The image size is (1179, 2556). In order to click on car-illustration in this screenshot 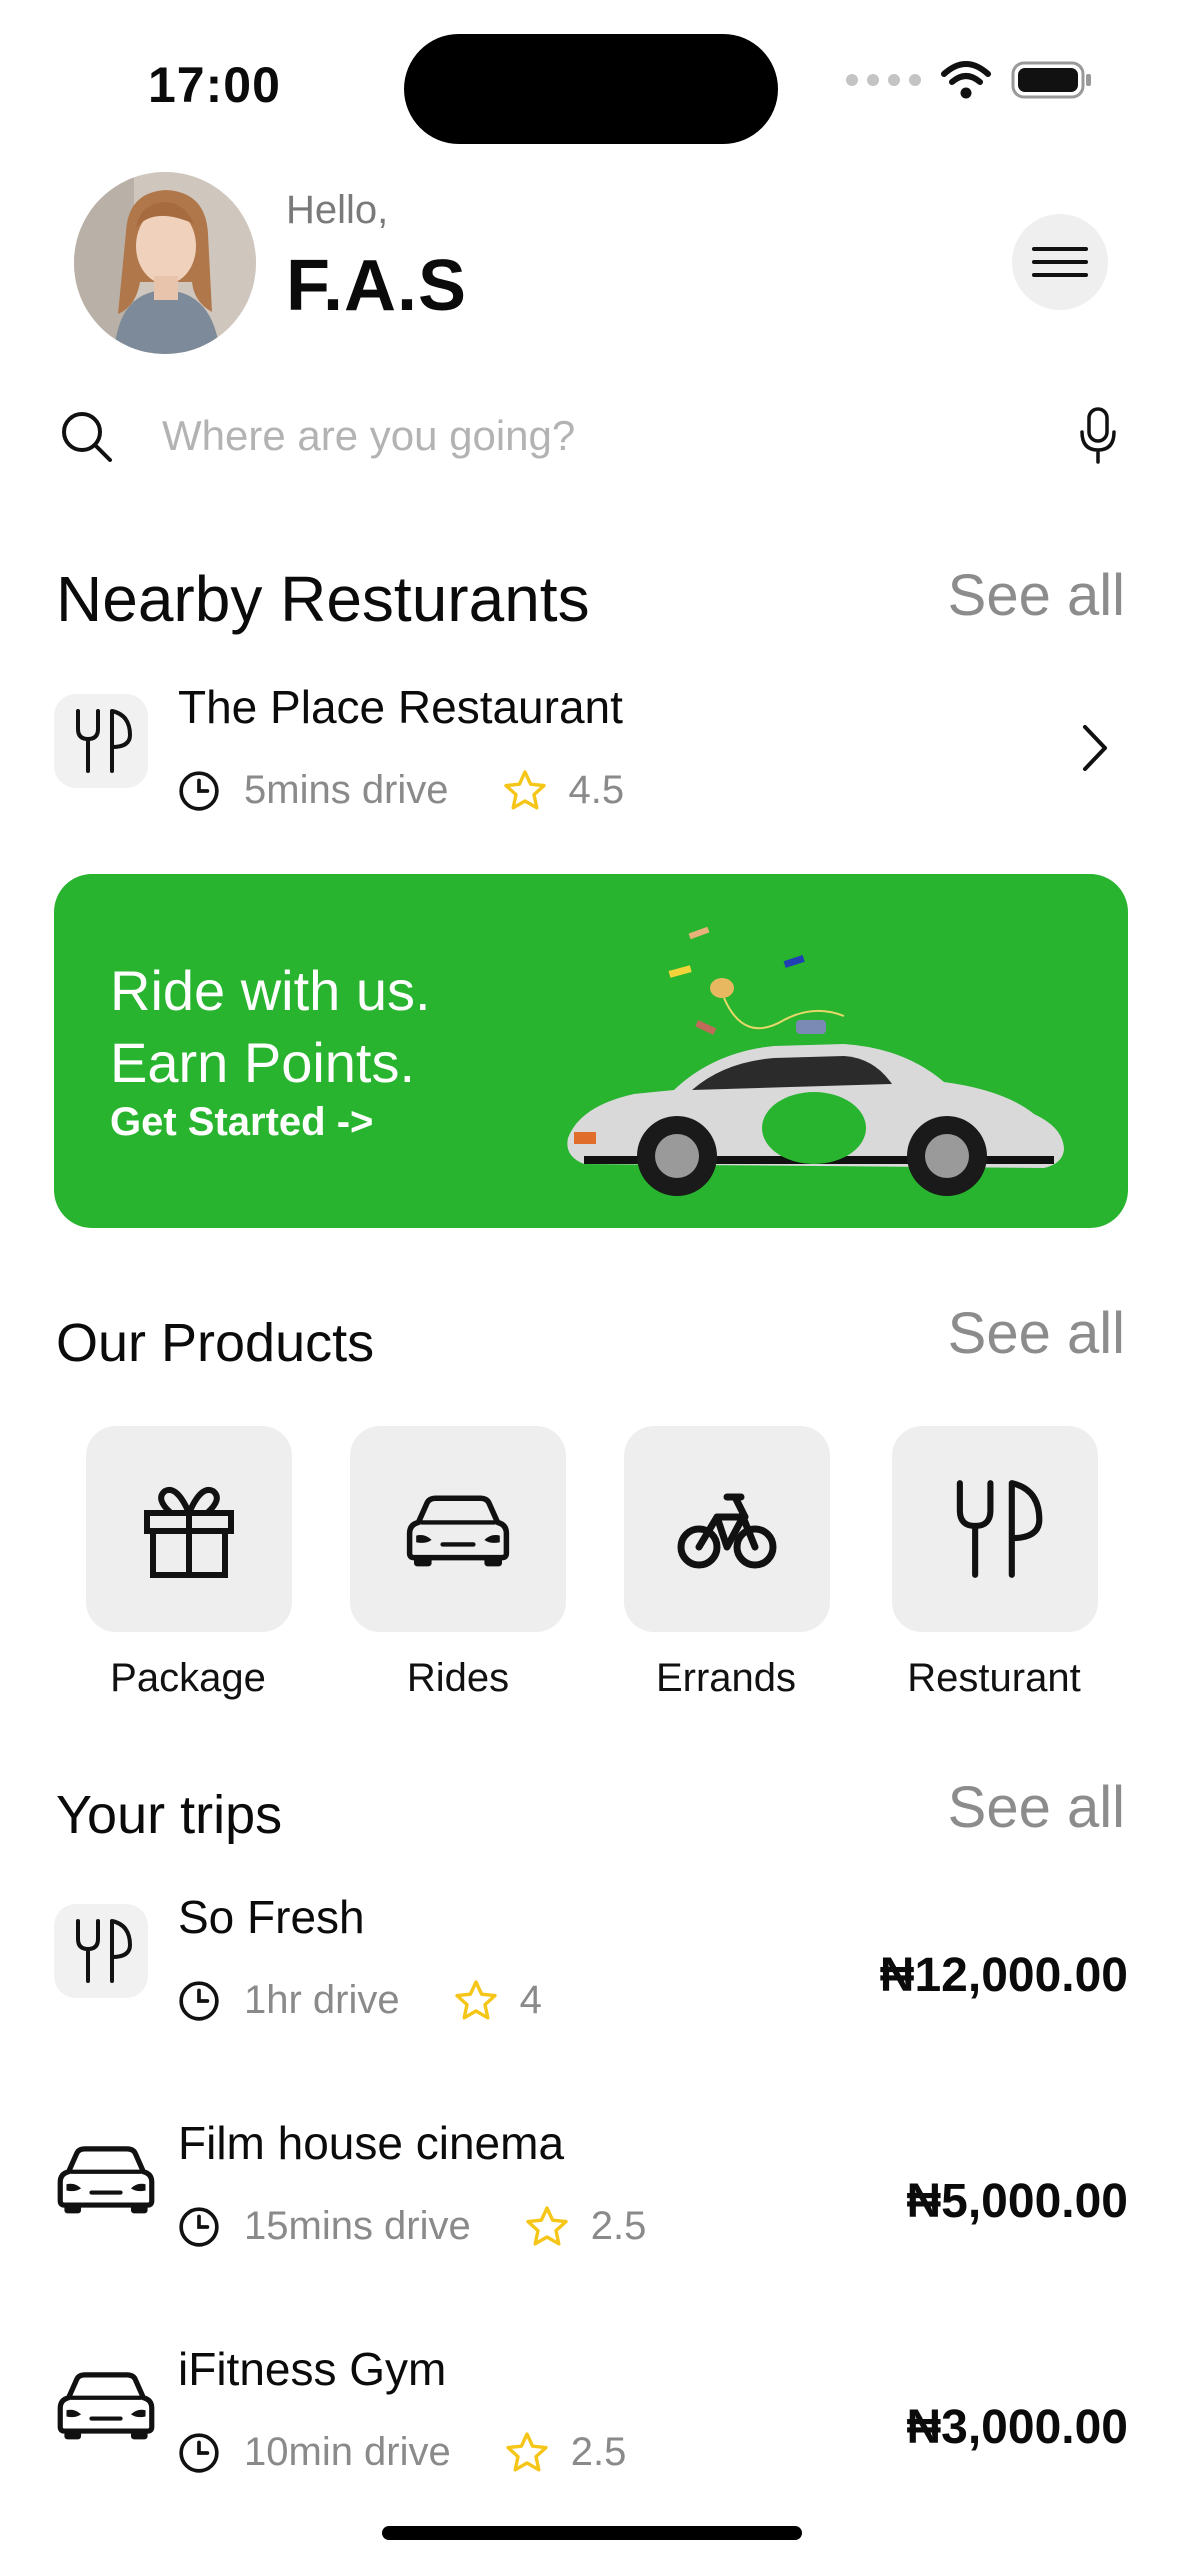, I will do `click(815, 1061)`.